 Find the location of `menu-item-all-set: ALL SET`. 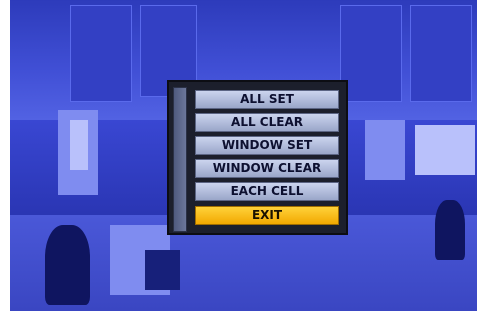

menu-item-all-set: ALL SET is located at coordinates (267, 99).